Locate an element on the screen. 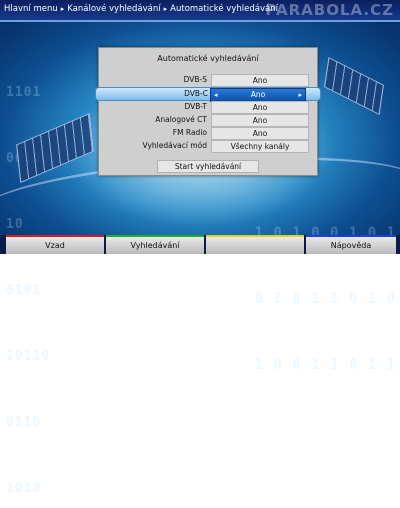 This screenshot has width=400, height=508. red-key-back: Vzad is located at coordinates (55, 244).